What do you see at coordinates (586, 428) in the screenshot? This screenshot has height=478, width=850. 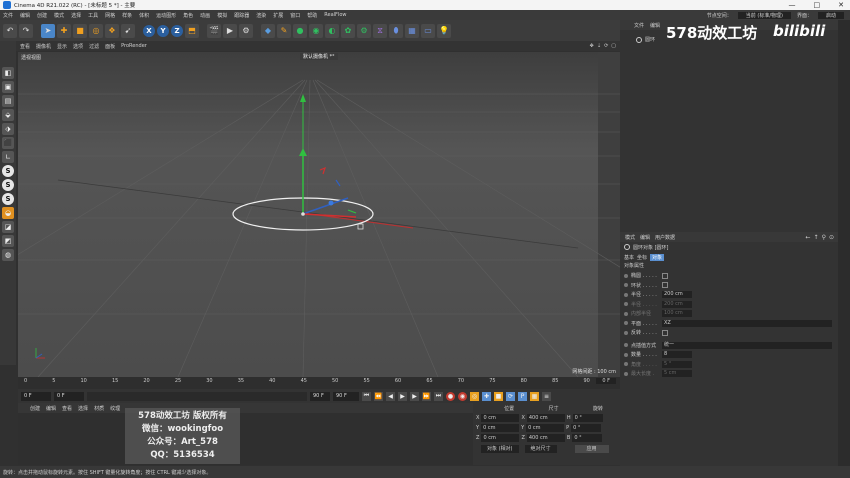 I see `rot-p-field: 0 °` at bounding box center [586, 428].